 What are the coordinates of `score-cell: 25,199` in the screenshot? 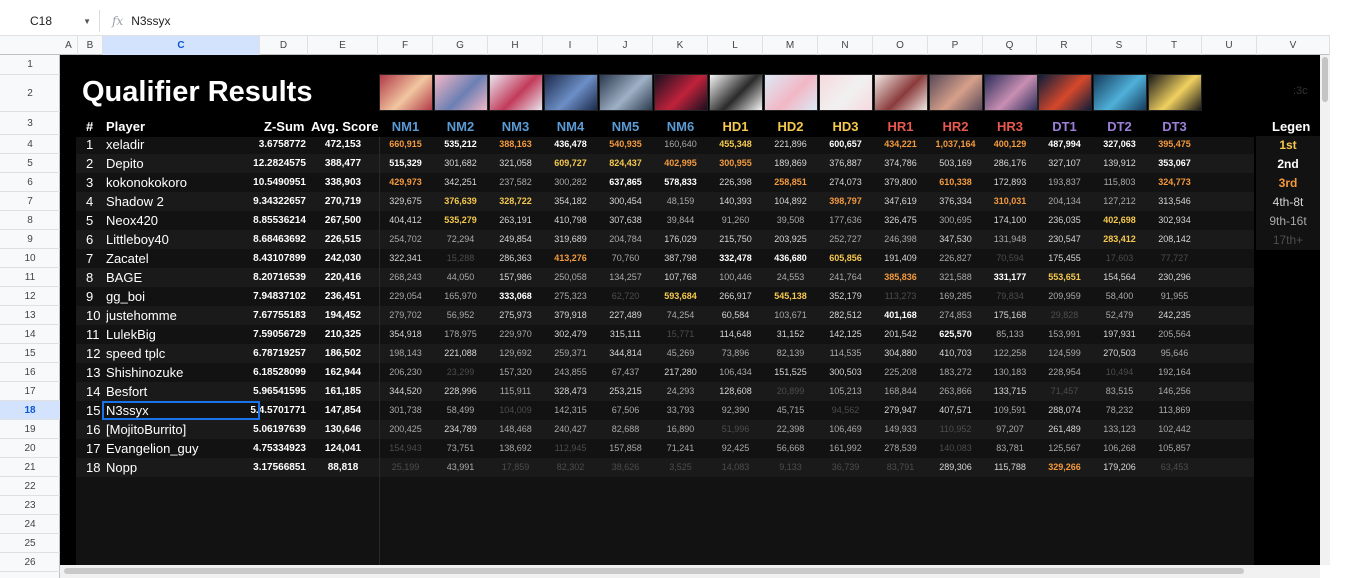 It's located at (405, 467).